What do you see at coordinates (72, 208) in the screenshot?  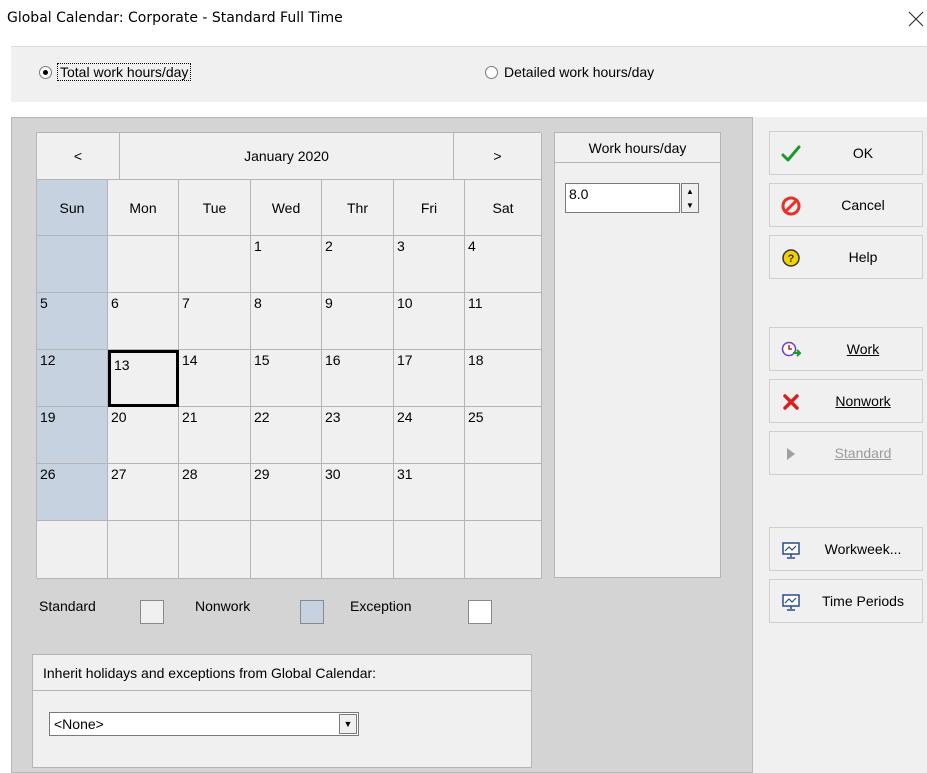 I see `weekday-header-sun: Sun` at bounding box center [72, 208].